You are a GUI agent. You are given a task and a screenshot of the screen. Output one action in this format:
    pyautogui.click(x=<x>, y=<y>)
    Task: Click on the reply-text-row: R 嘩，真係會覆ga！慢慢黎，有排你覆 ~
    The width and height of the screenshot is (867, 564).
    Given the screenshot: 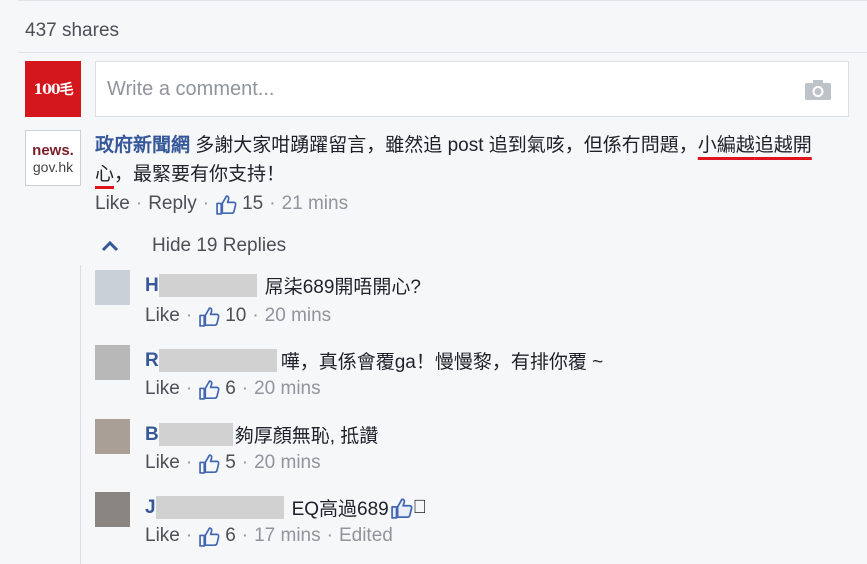 What is the action you would take?
    pyautogui.click(x=374, y=360)
    